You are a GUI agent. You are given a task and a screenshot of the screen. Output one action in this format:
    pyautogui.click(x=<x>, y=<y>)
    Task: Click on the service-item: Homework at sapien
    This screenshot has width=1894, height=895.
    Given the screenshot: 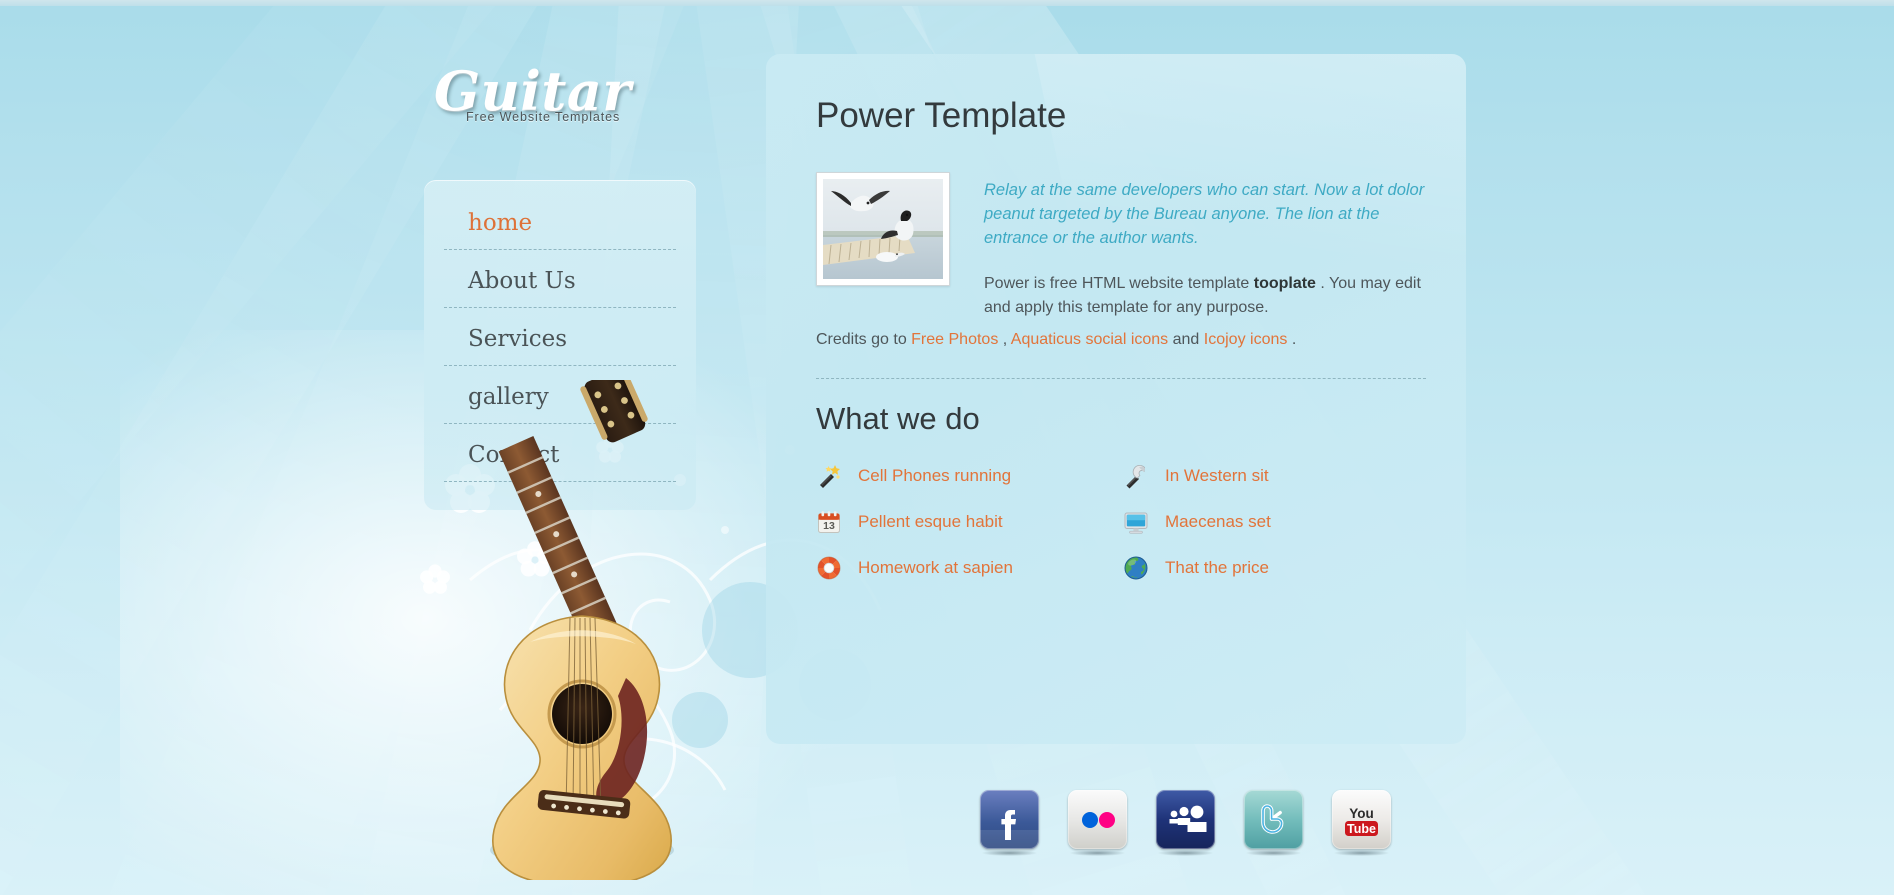 What is the action you would take?
    pyautogui.click(x=964, y=568)
    